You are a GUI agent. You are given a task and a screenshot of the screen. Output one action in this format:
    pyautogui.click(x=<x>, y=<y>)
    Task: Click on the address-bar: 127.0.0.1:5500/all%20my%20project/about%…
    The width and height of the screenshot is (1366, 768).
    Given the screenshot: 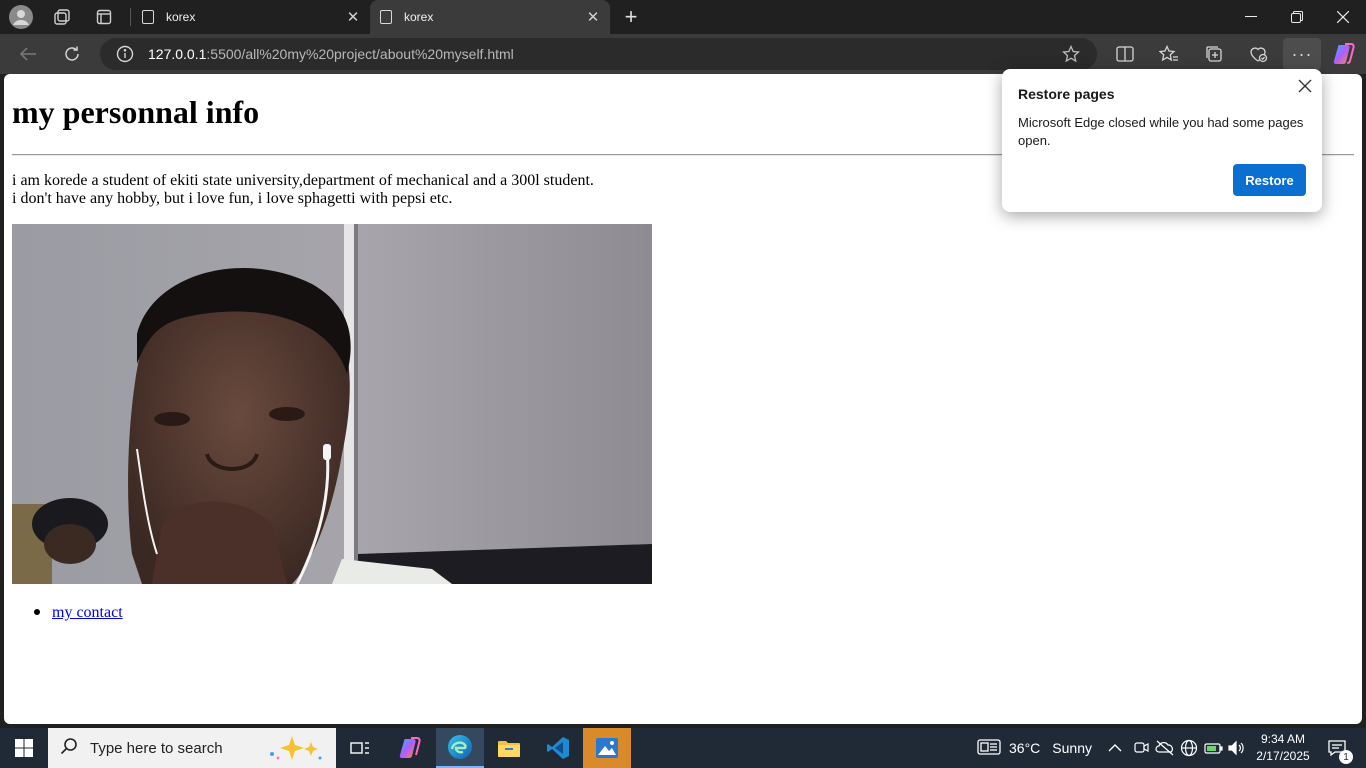 What is the action you would take?
    pyautogui.click(x=598, y=54)
    